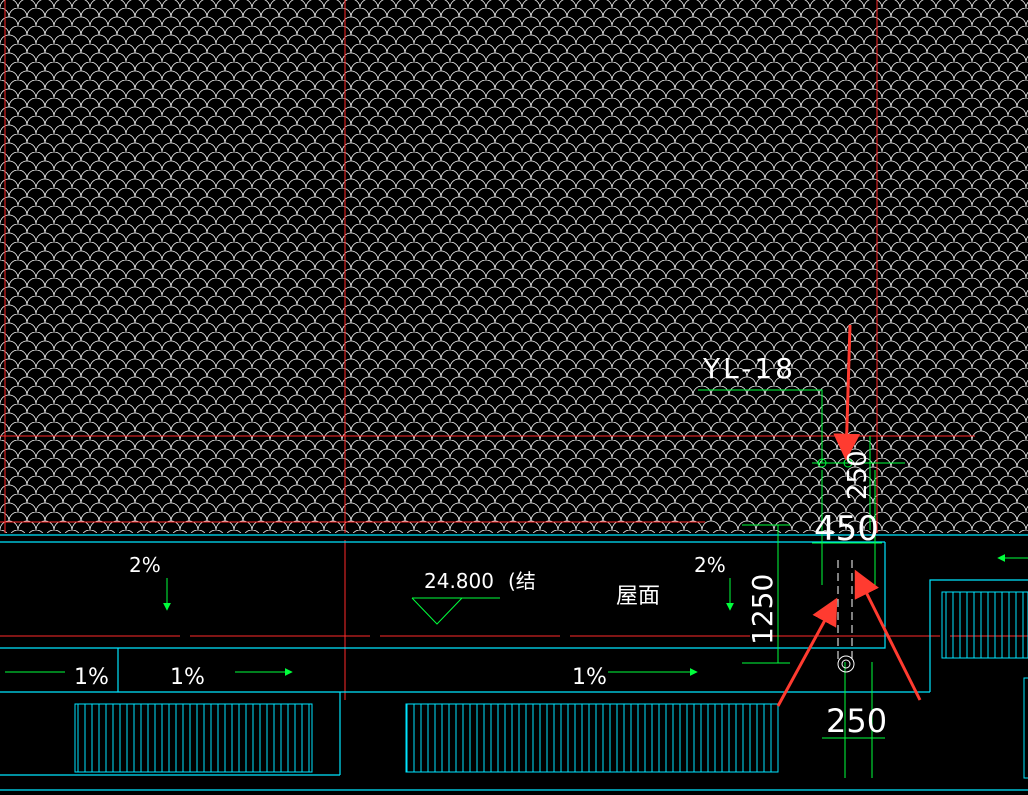 The width and height of the screenshot is (1028, 795). Describe the element at coordinates (710, 565) in the screenshot. I see `slope-label-2pct-right: 2%` at that location.